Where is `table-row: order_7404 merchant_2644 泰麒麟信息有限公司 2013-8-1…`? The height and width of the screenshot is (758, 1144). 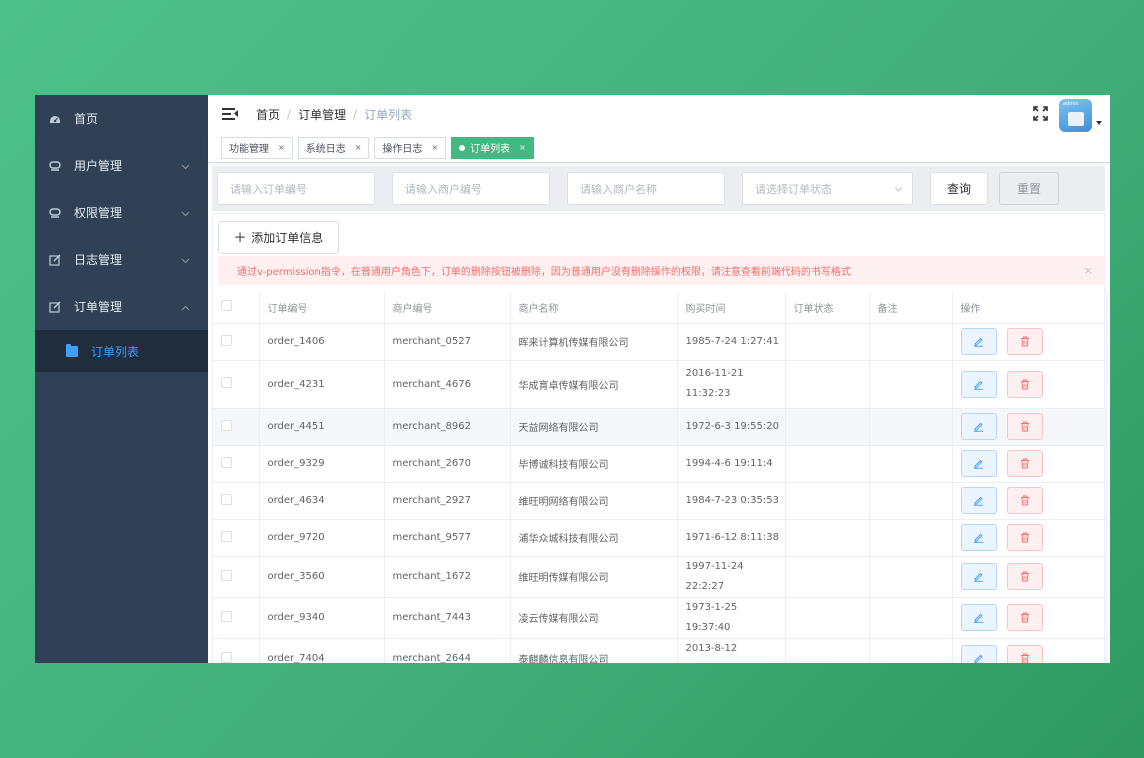 table-row: order_7404 merchant_2644 泰麒麟信息有限公司 2013-8-1… is located at coordinates (660, 650).